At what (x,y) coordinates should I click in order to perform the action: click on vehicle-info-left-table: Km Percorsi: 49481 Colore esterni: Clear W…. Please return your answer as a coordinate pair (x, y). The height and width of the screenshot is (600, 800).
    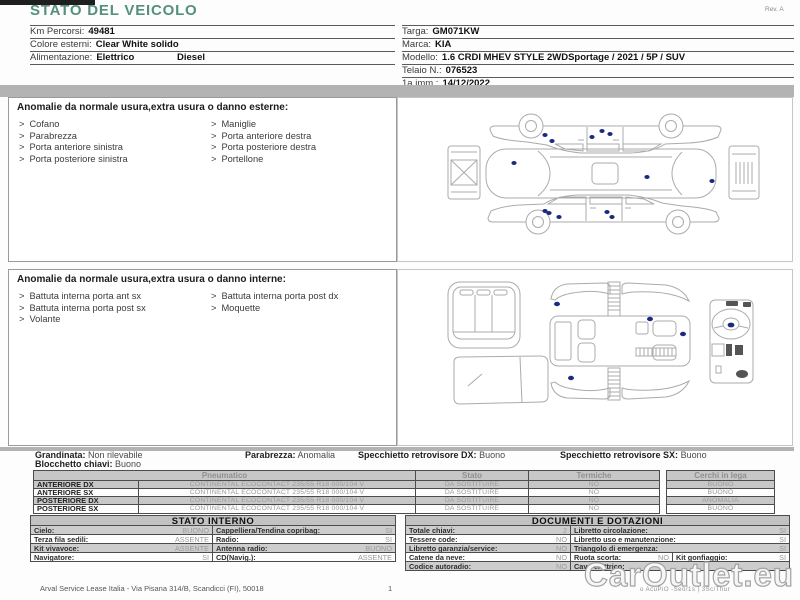
    Looking at the image, I should click on (212, 45).